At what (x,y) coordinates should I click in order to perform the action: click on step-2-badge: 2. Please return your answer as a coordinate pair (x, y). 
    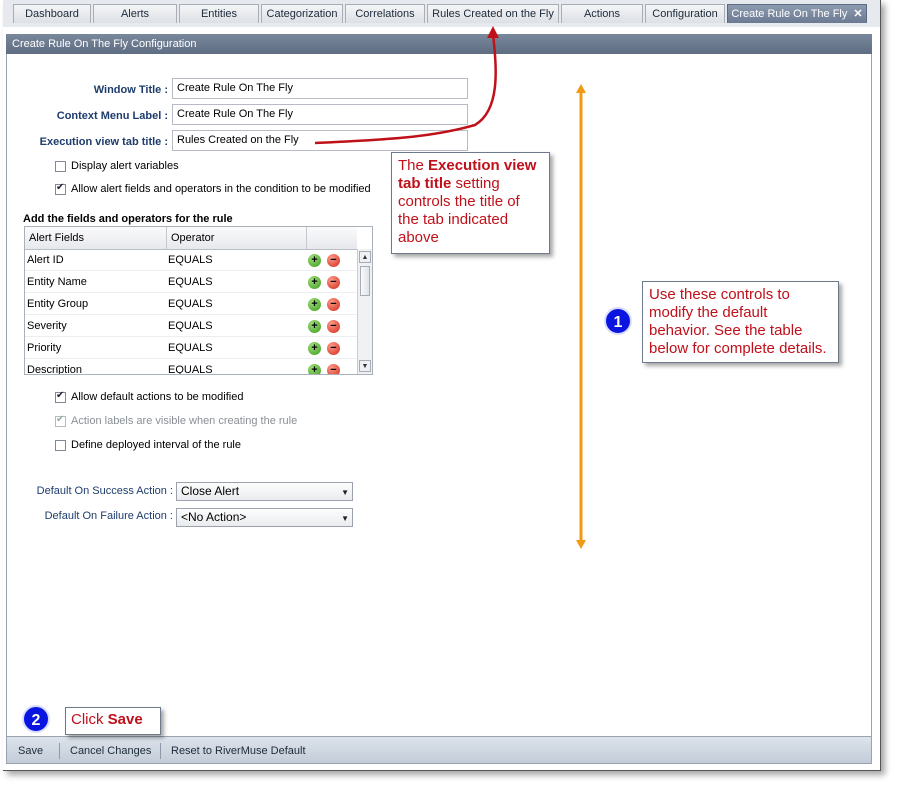
    Looking at the image, I should click on (36, 719).